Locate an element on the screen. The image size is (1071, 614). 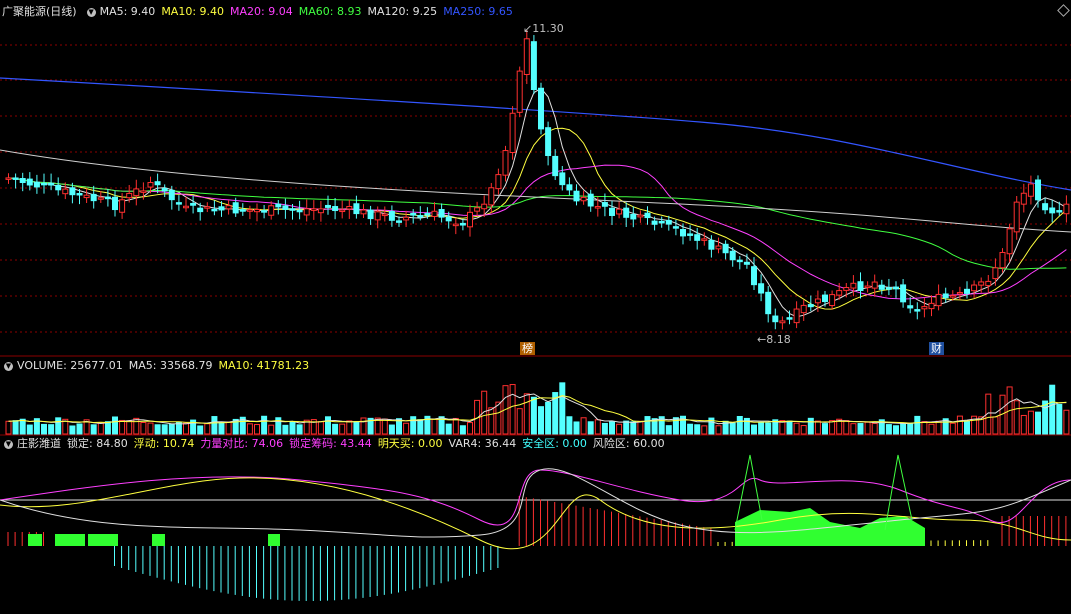
indicator-name: 庄影潍道 is located at coordinates (39, 444).